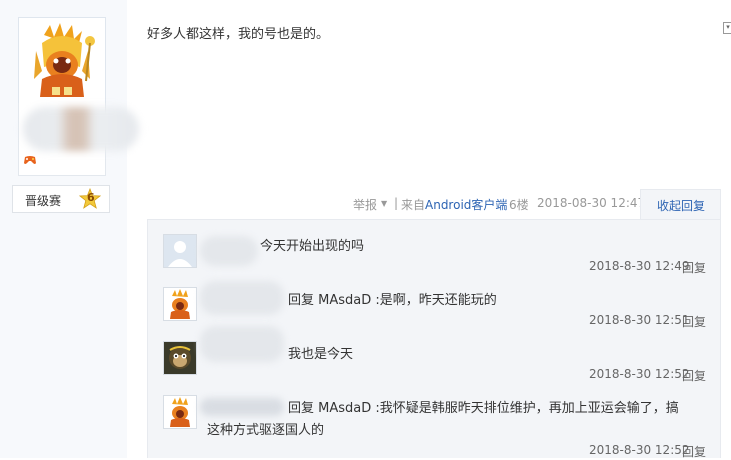  I want to click on golden-warrior-avatar-icon, so click(62, 61).